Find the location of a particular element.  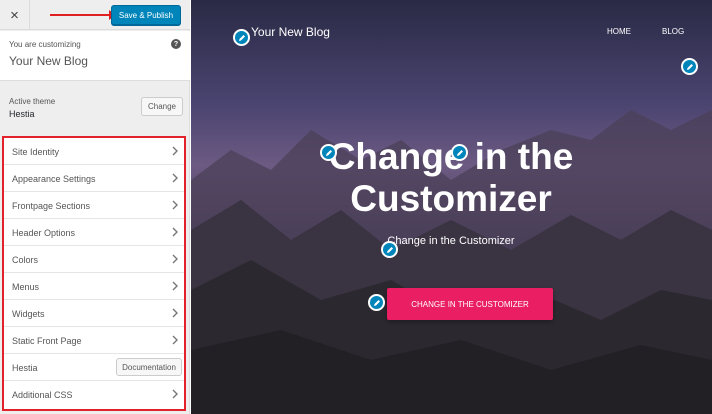

close-icon: × is located at coordinates (14, 15).